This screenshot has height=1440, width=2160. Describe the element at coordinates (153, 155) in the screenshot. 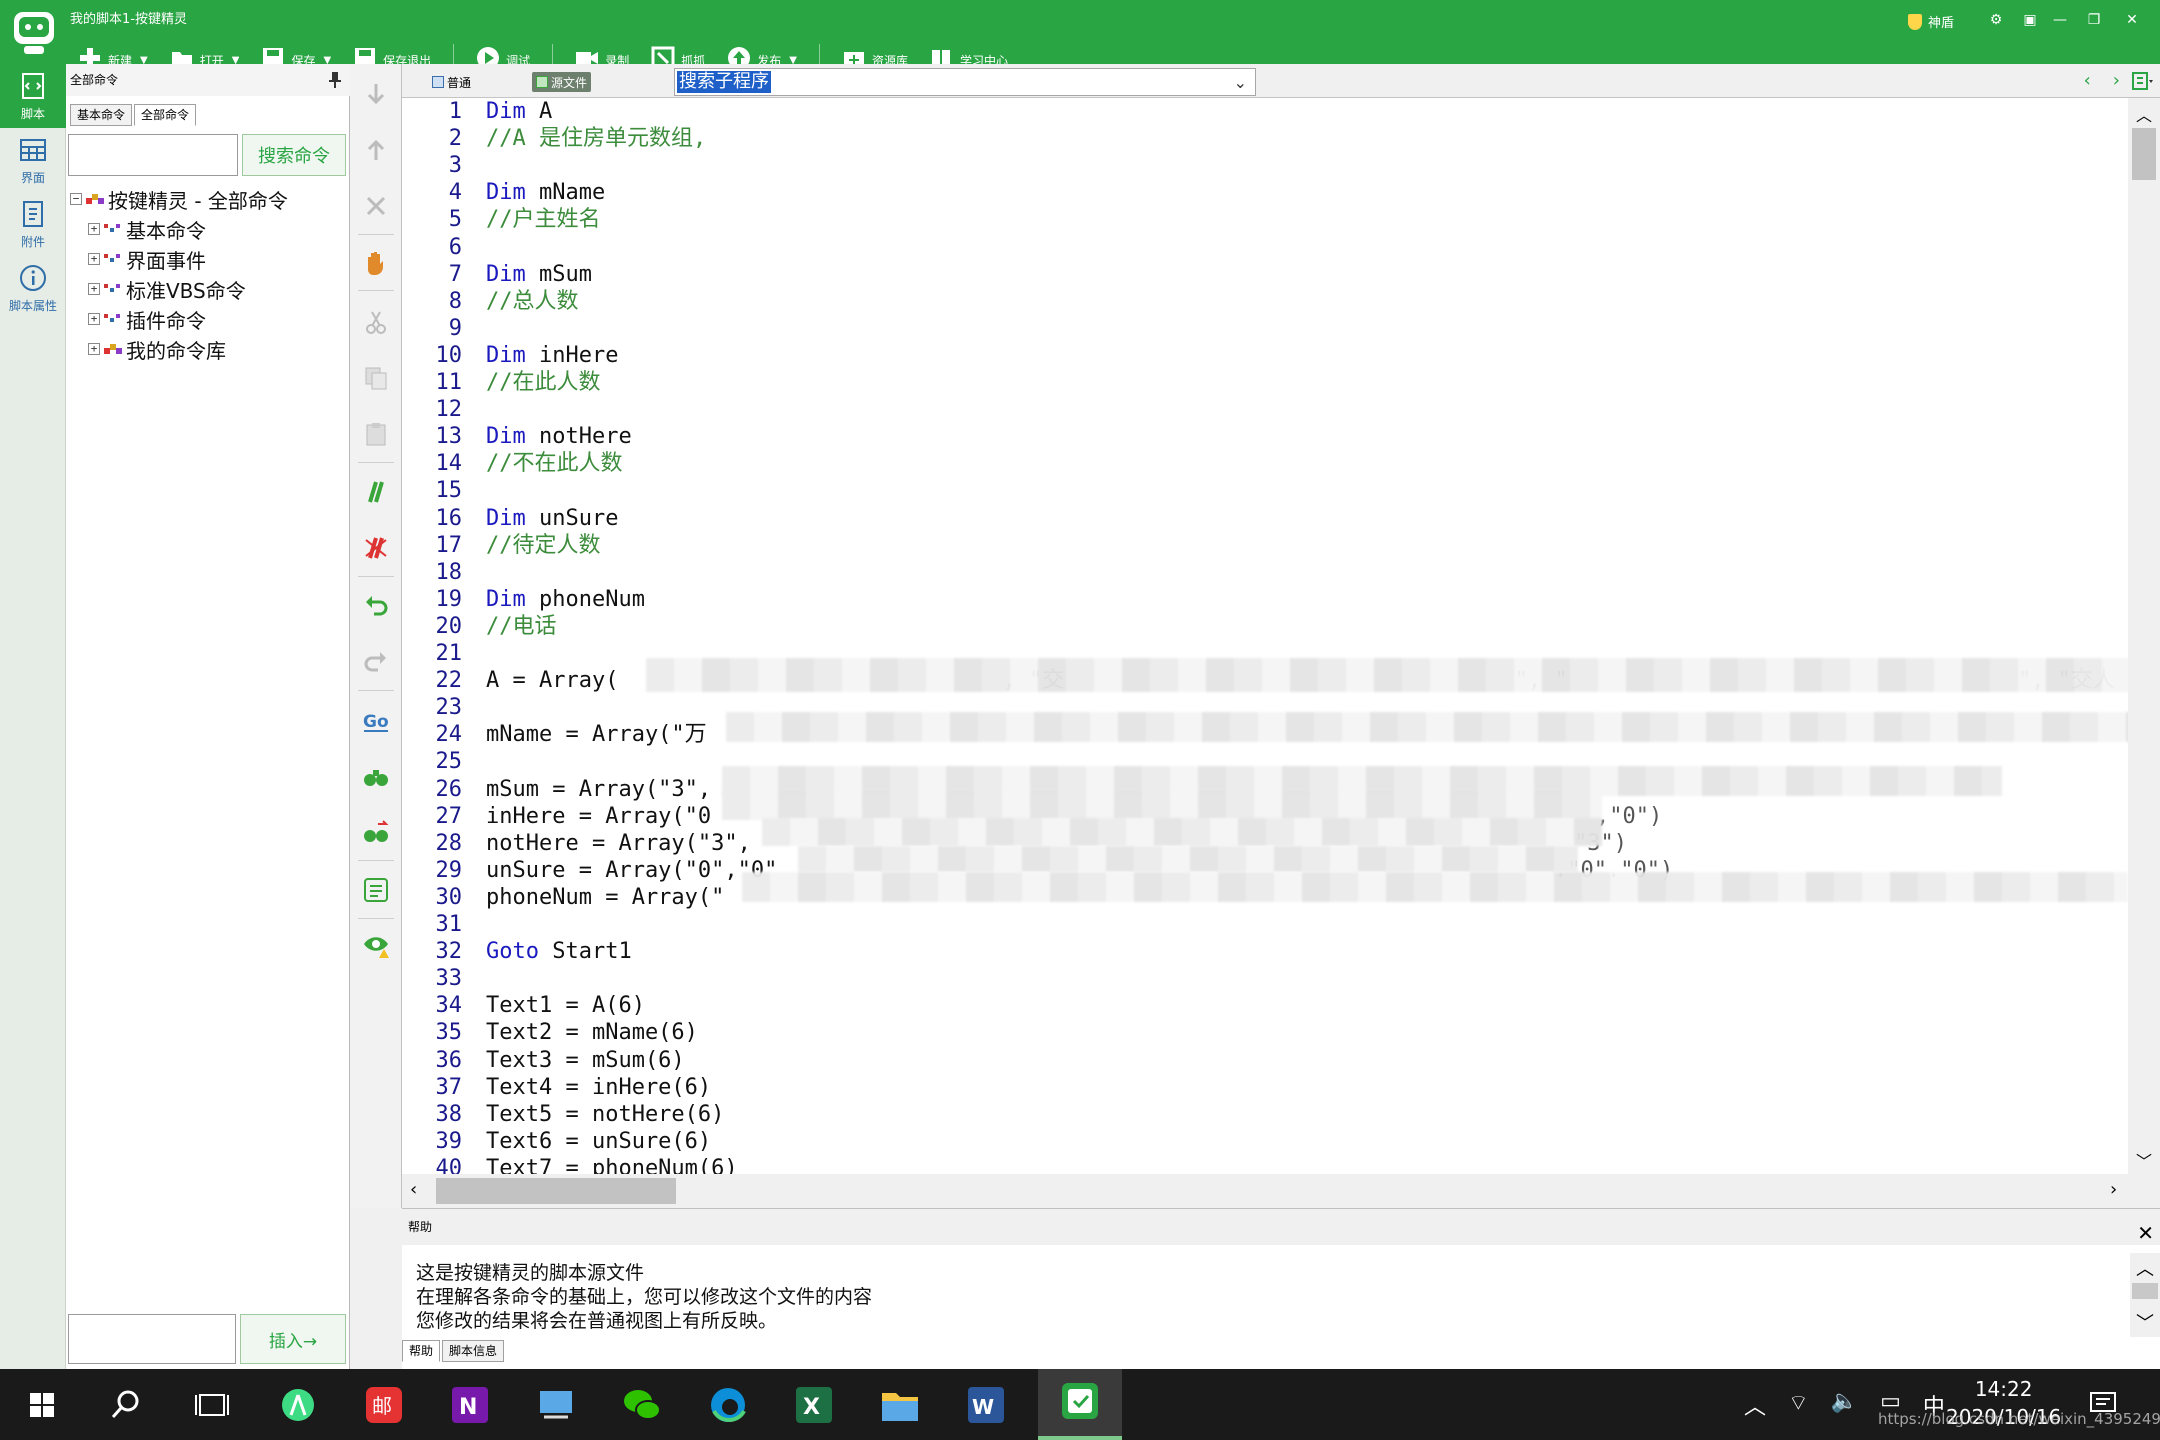

I see `command-search-input` at that location.